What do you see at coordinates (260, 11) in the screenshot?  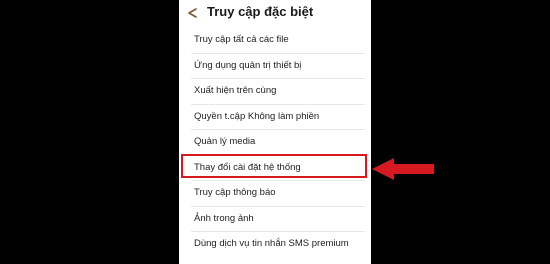 I see `page-title: Truy cập đặc biệt` at bounding box center [260, 11].